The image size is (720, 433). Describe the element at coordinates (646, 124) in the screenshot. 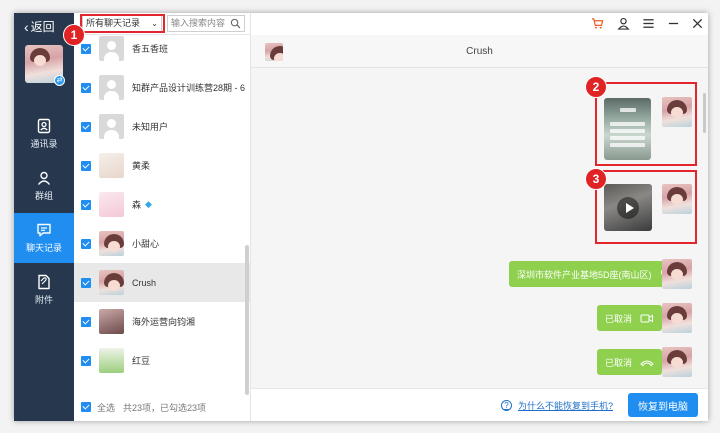

I see `callout-box-image` at that location.